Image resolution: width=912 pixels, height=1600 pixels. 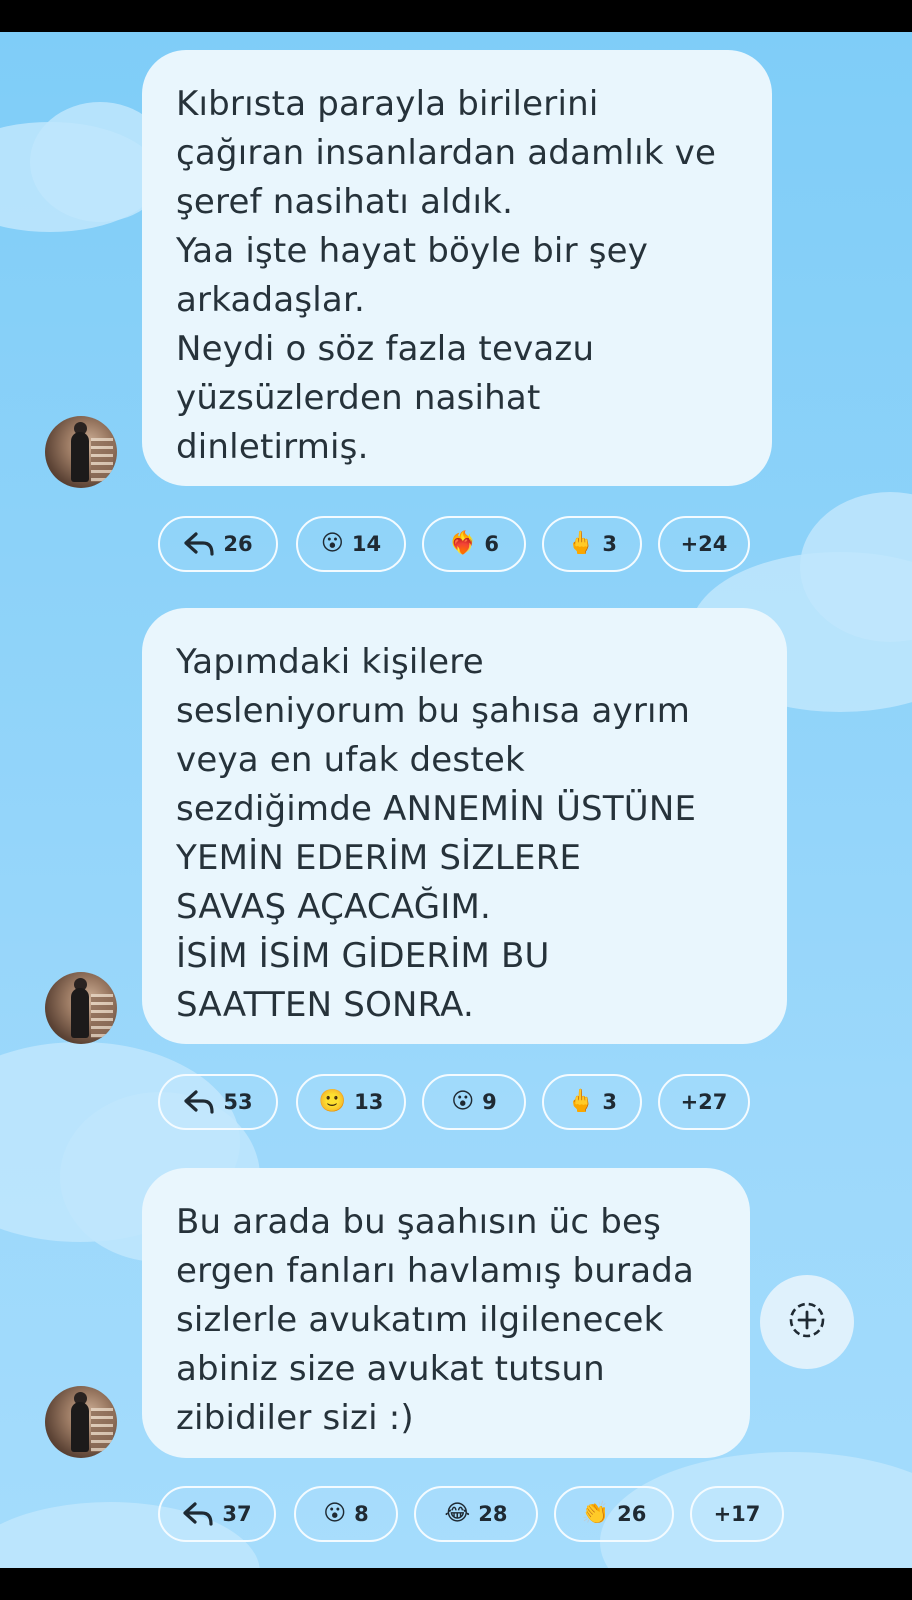 What do you see at coordinates (493, 1514) in the screenshot?
I see `reaction-count: 28` at bounding box center [493, 1514].